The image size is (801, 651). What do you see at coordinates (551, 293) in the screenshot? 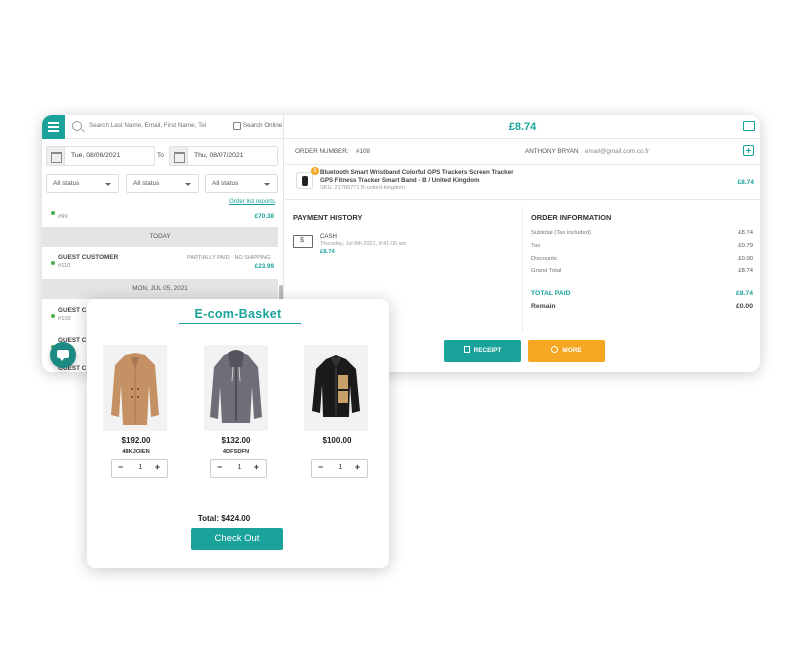
I see `total-paid-label: TOTAL PAID` at bounding box center [551, 293].